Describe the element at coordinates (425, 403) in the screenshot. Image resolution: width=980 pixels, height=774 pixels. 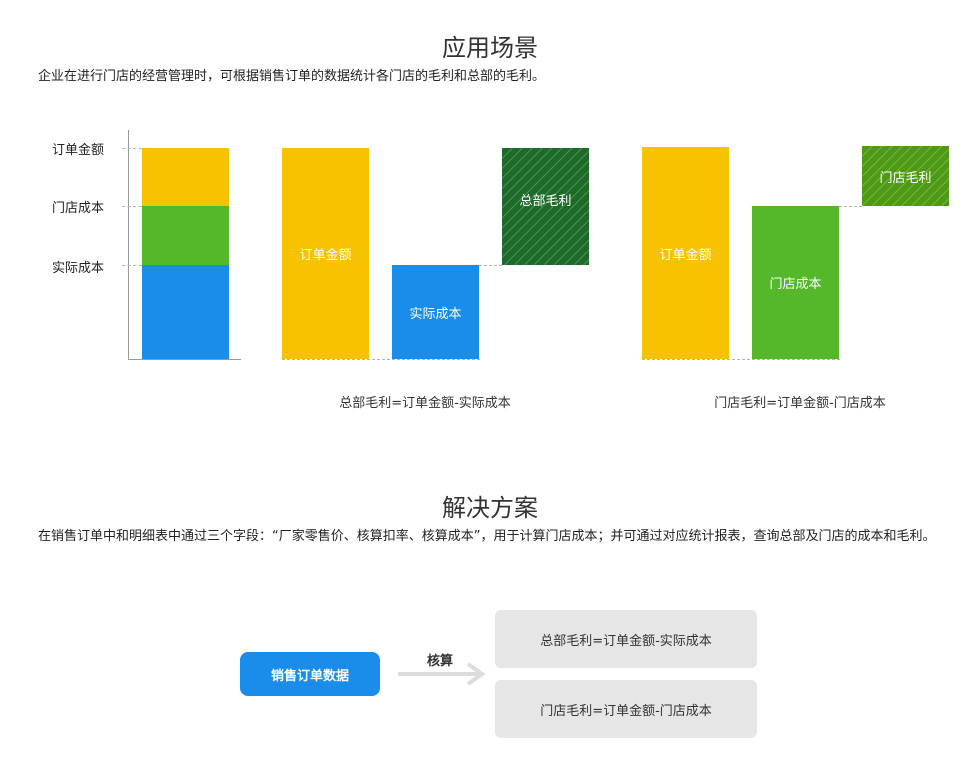
I see `caption-hq-margin: 总部毛利=订单金额-实际成本` at that location.